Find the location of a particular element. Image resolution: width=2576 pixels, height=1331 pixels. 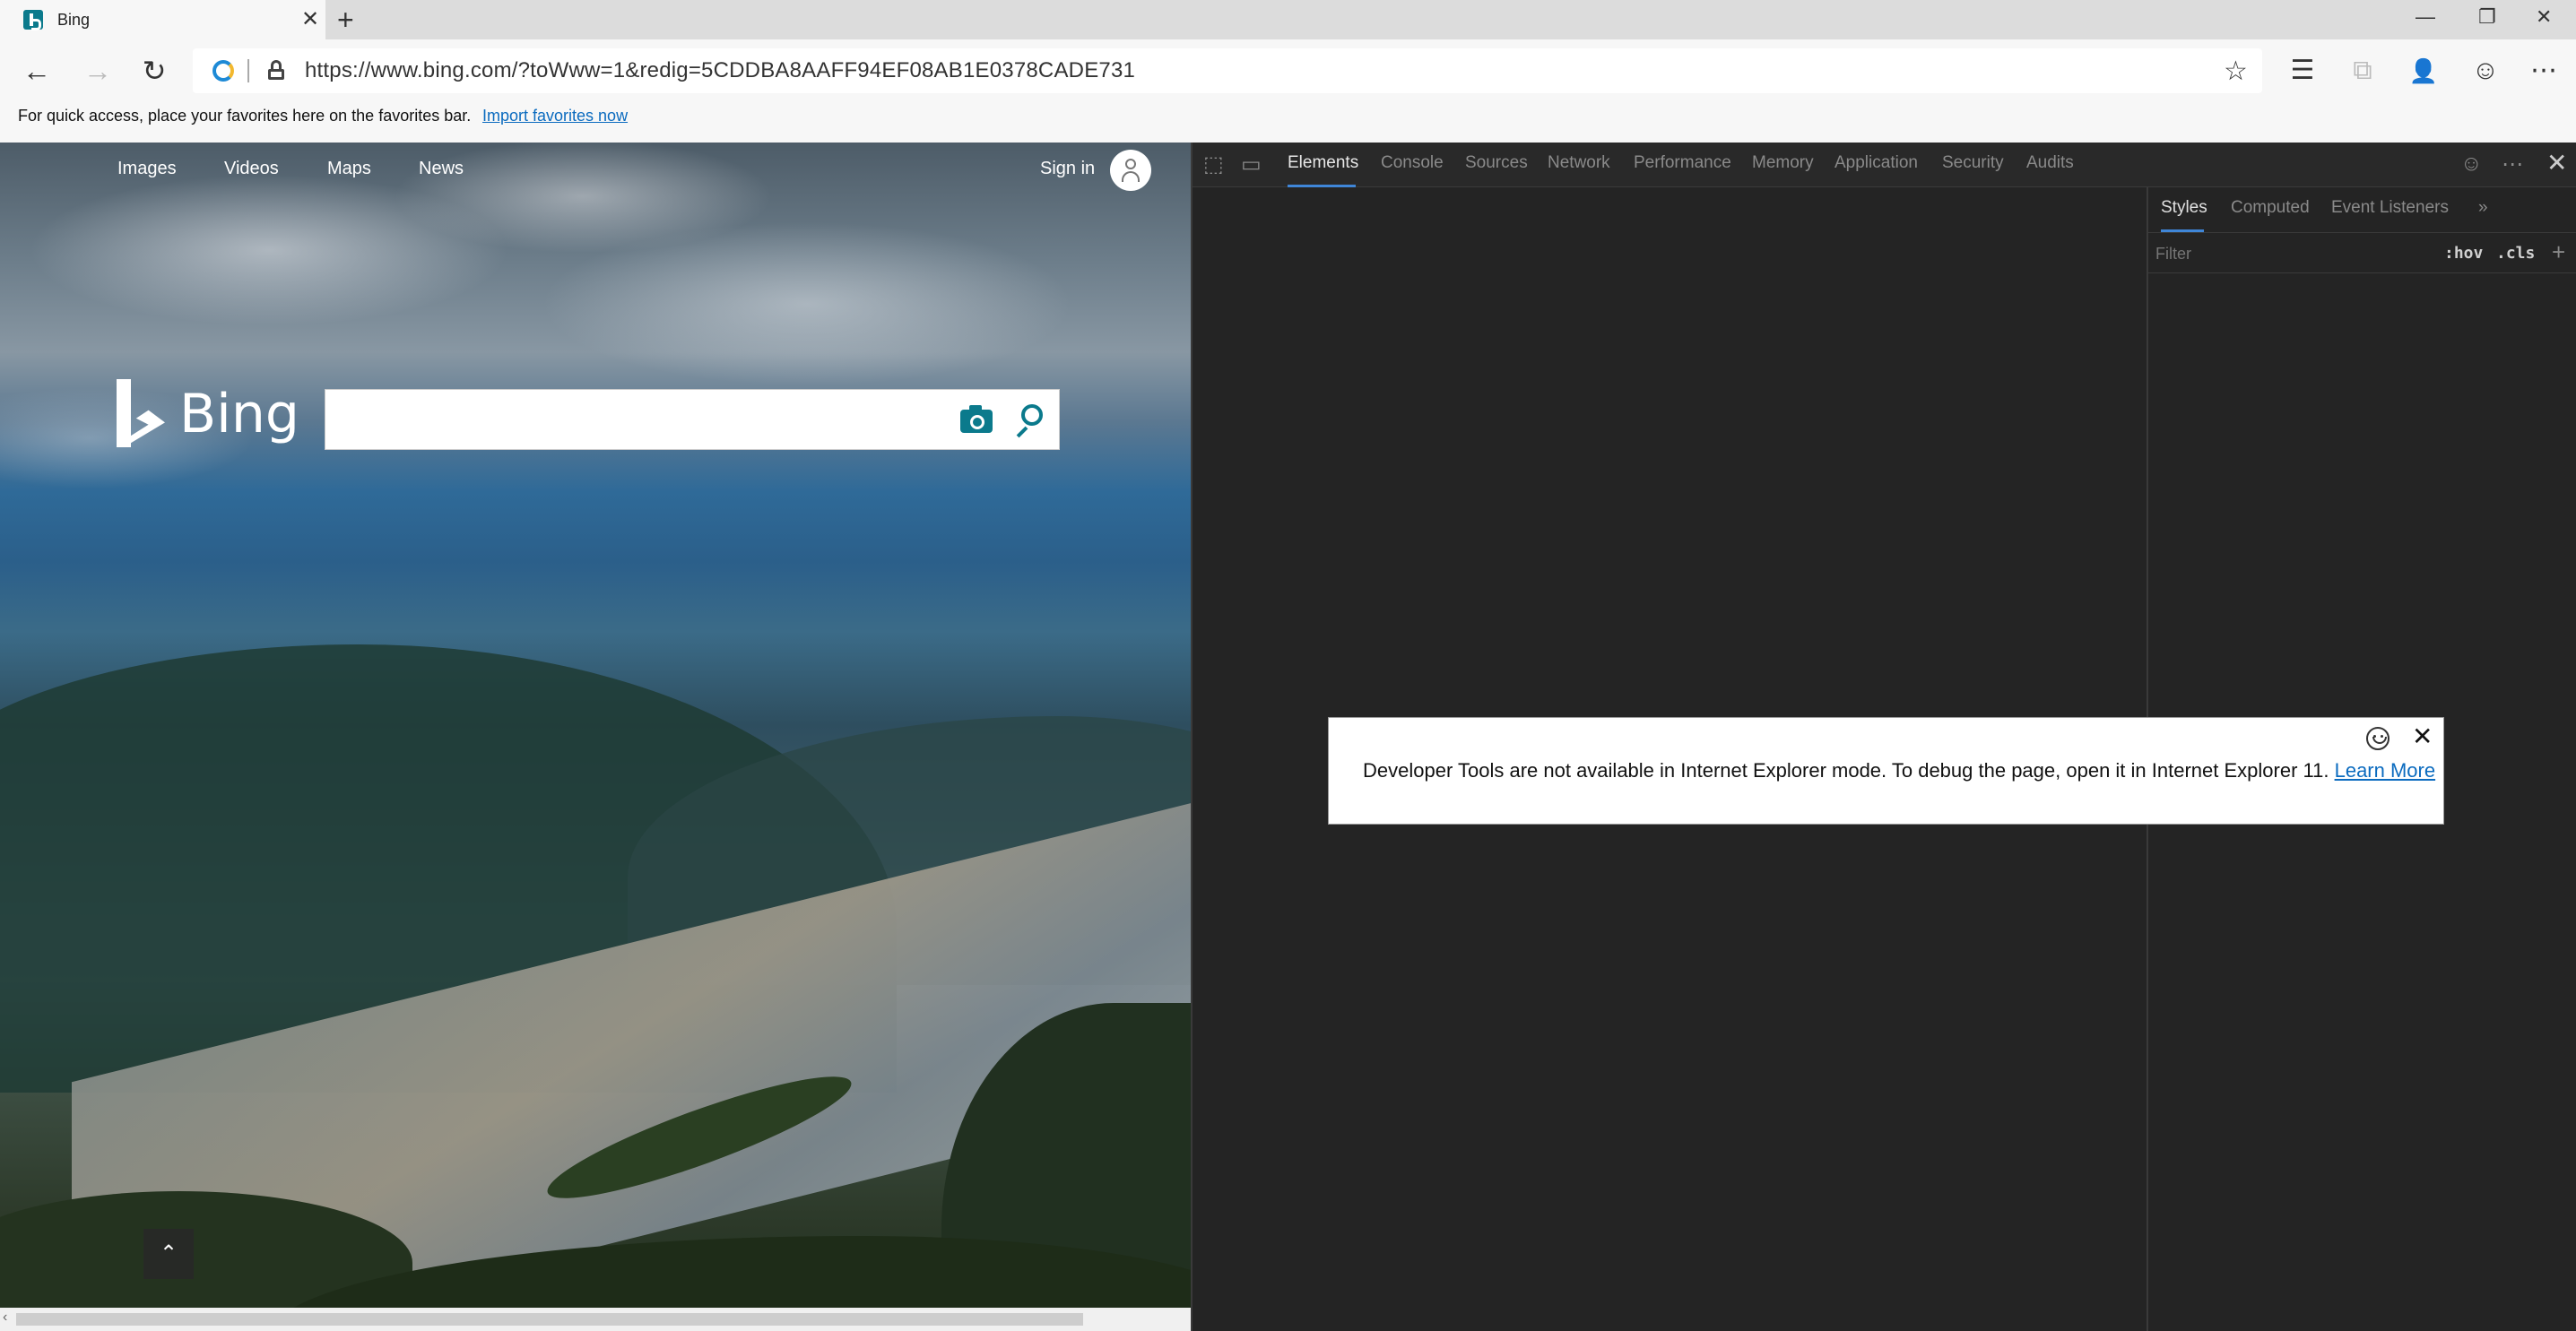

device-emulation-icon: ▭ is located at coordinates (1251, 164).